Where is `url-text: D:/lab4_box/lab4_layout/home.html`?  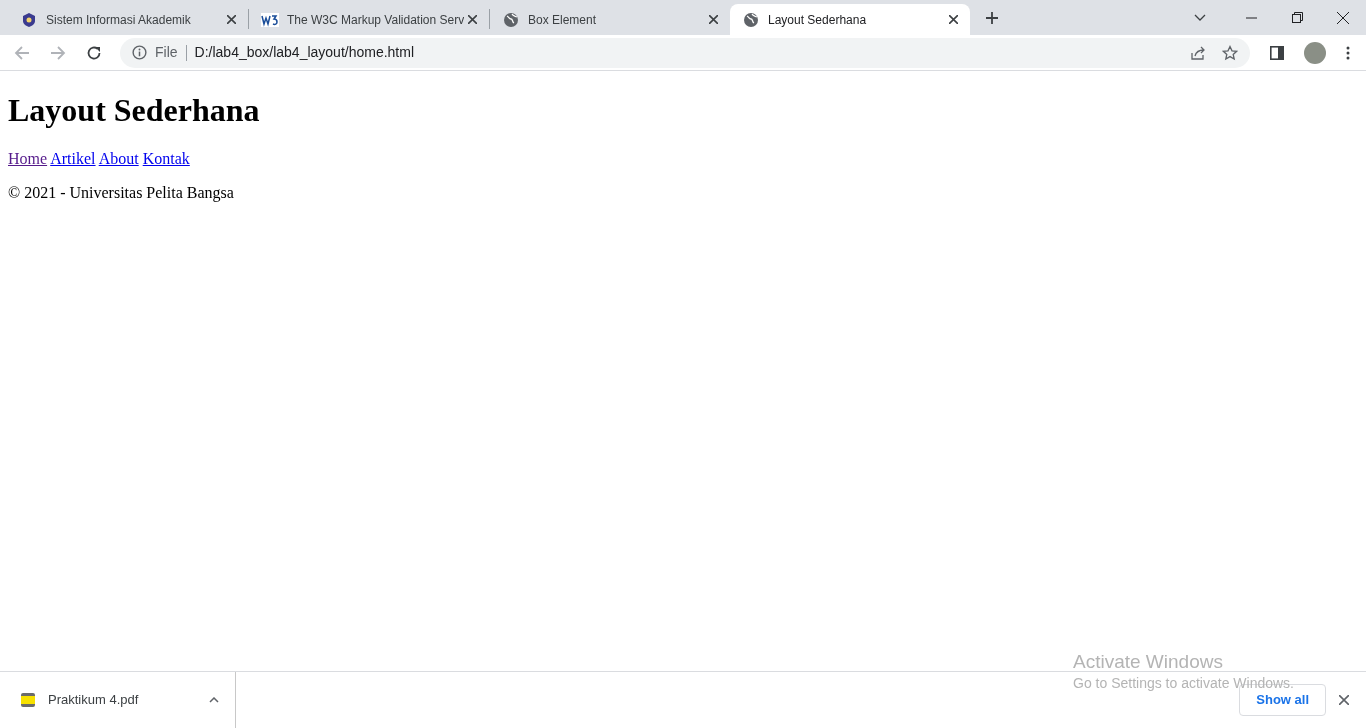 url-text: D:/lab4_box/lab4_layout/home.html is located at coordinates (304, 52).